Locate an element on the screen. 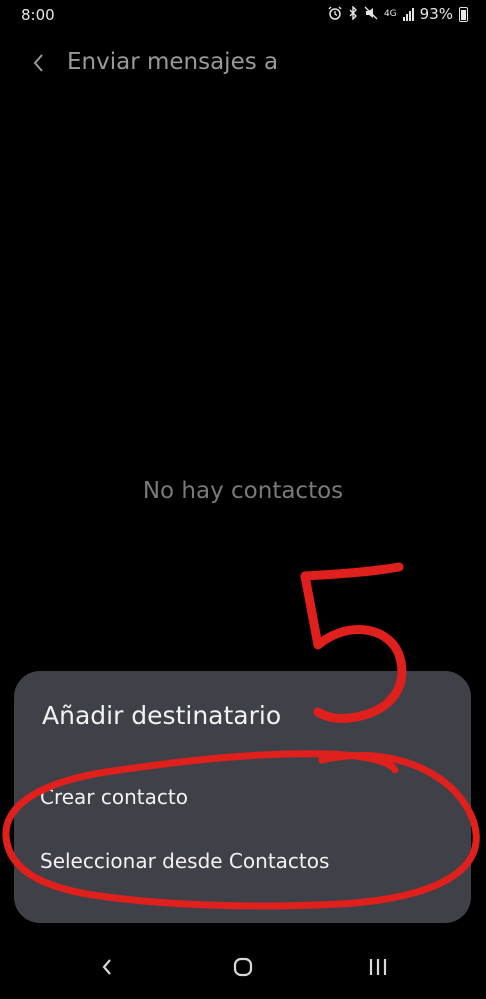 This screenshot has height=999, width=486. battery-percentage: 93% is located at coordinates (436, 14).